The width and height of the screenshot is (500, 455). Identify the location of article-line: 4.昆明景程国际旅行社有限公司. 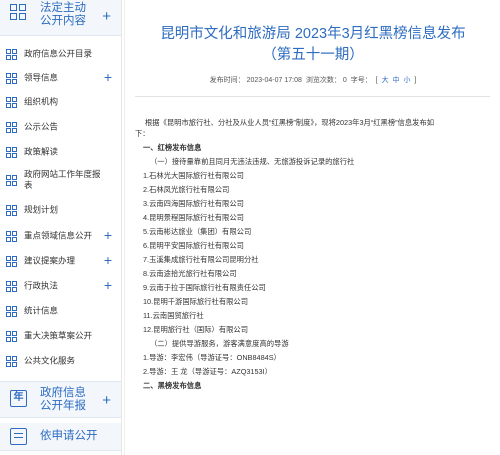
(193, 217).